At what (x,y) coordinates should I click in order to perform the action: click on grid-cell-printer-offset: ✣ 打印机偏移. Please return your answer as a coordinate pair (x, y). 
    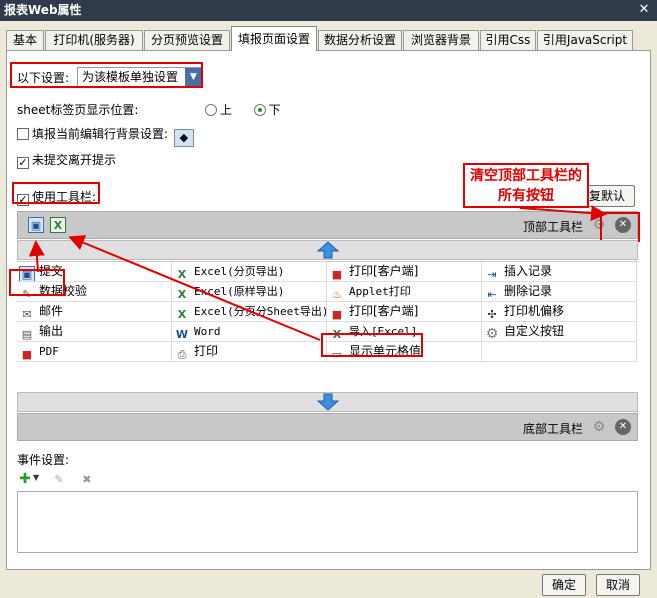
    Looking at the image, I should click on (559, 312).